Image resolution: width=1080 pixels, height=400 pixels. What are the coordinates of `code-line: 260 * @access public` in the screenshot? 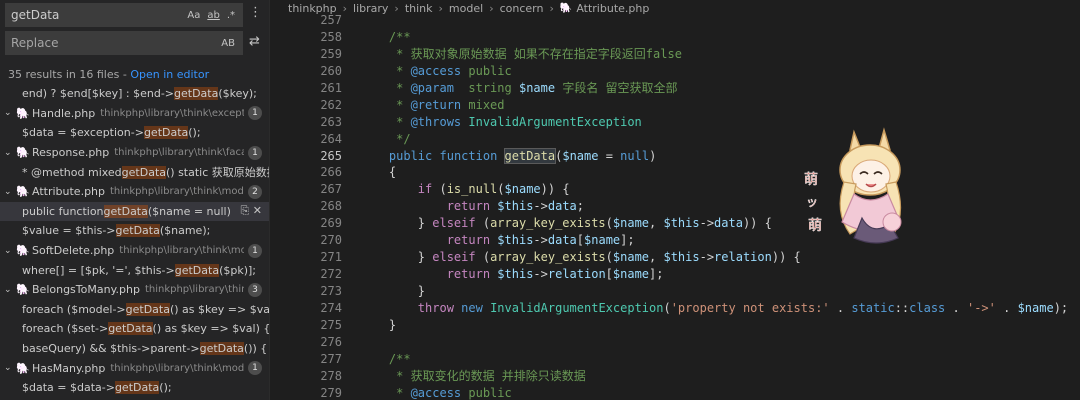 It's located at (675, 71).